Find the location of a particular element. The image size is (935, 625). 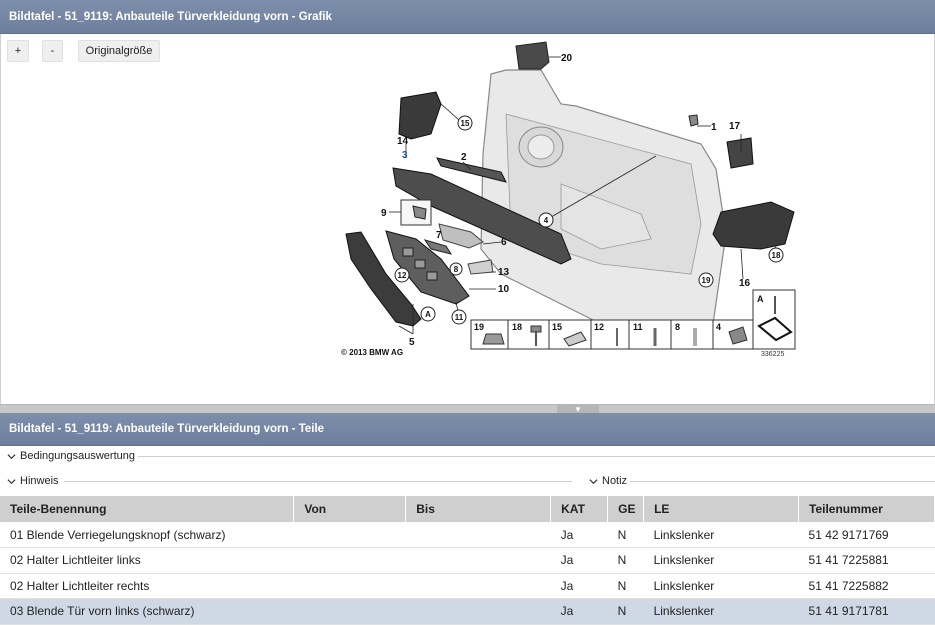

switch-3-shape is located at coordinates (432, 276).